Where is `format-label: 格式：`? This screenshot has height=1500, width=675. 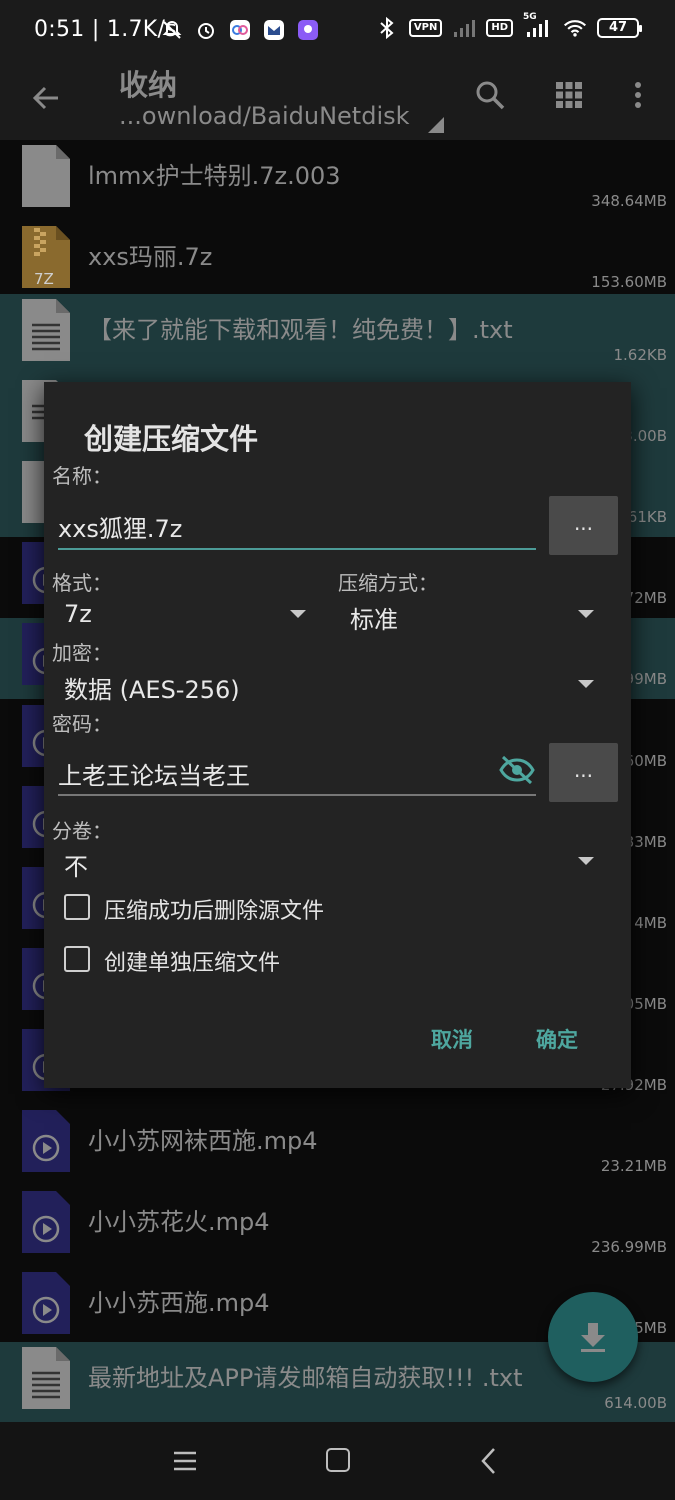 format-label: 格式： is located at coordinates (82, 583).